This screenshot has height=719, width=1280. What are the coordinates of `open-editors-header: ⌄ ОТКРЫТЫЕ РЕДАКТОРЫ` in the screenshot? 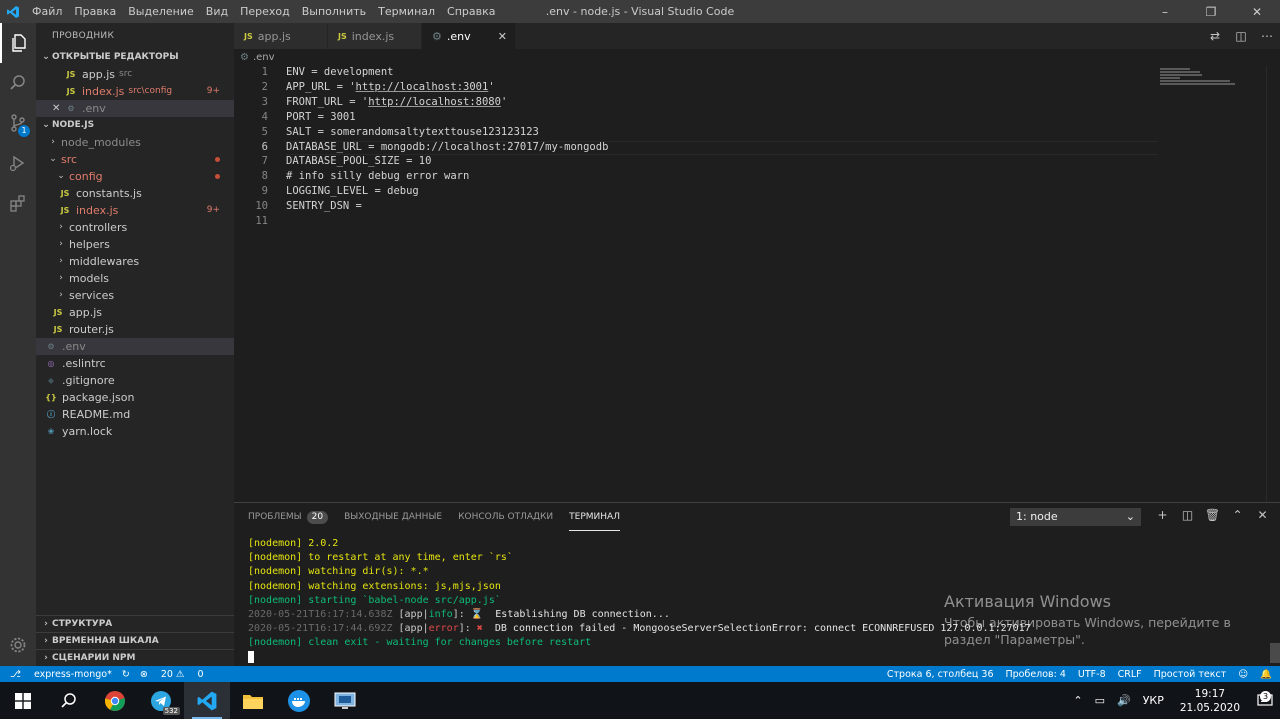 It's located at (135, 57).